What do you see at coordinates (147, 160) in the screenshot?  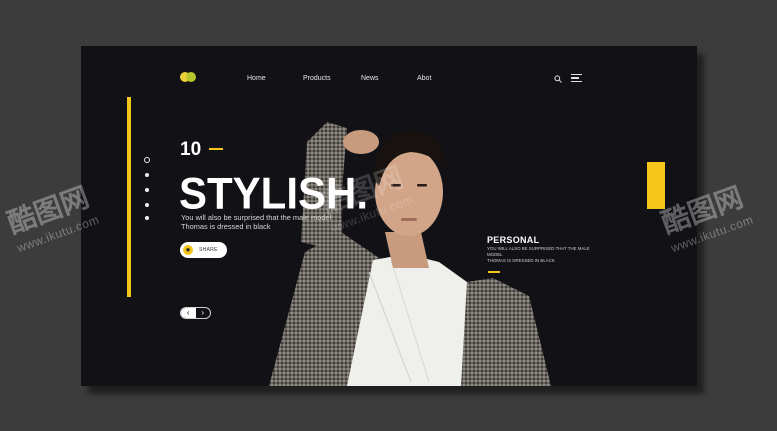 I see `slide-dot-active` at bounding box center [147, 160].